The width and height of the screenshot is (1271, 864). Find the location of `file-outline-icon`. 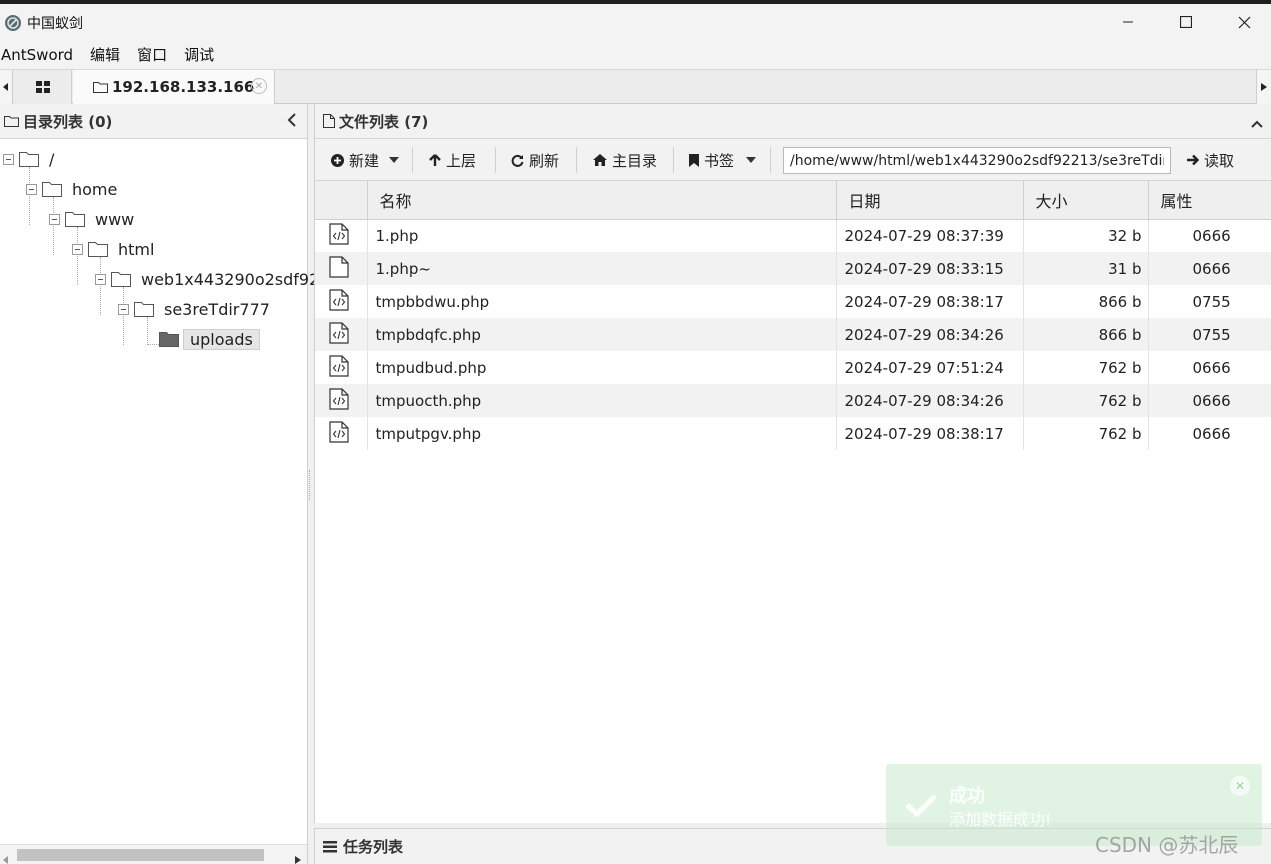

file-outline-icon is located at coordinates (329, 121).